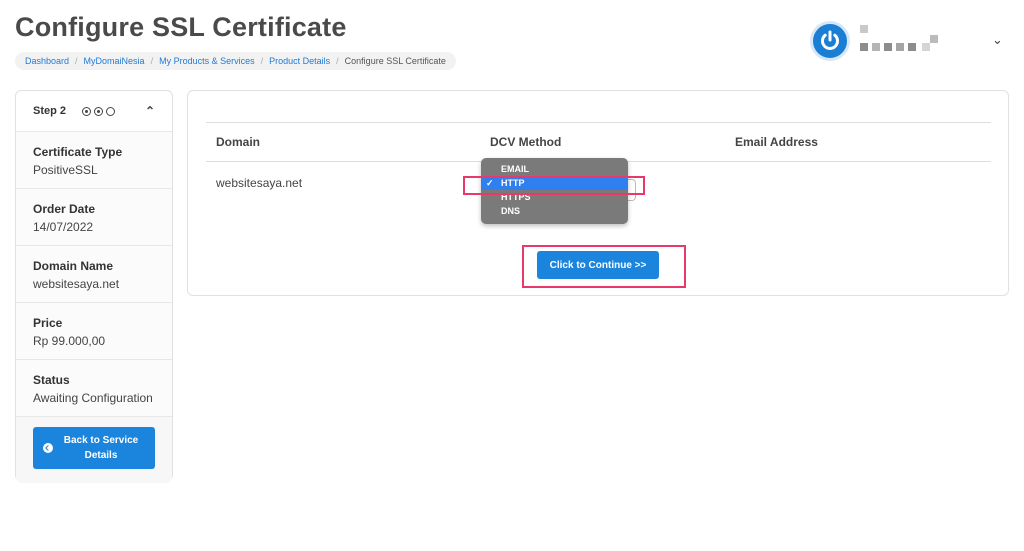  I want to click on step-dot-current, so click(99, 111).